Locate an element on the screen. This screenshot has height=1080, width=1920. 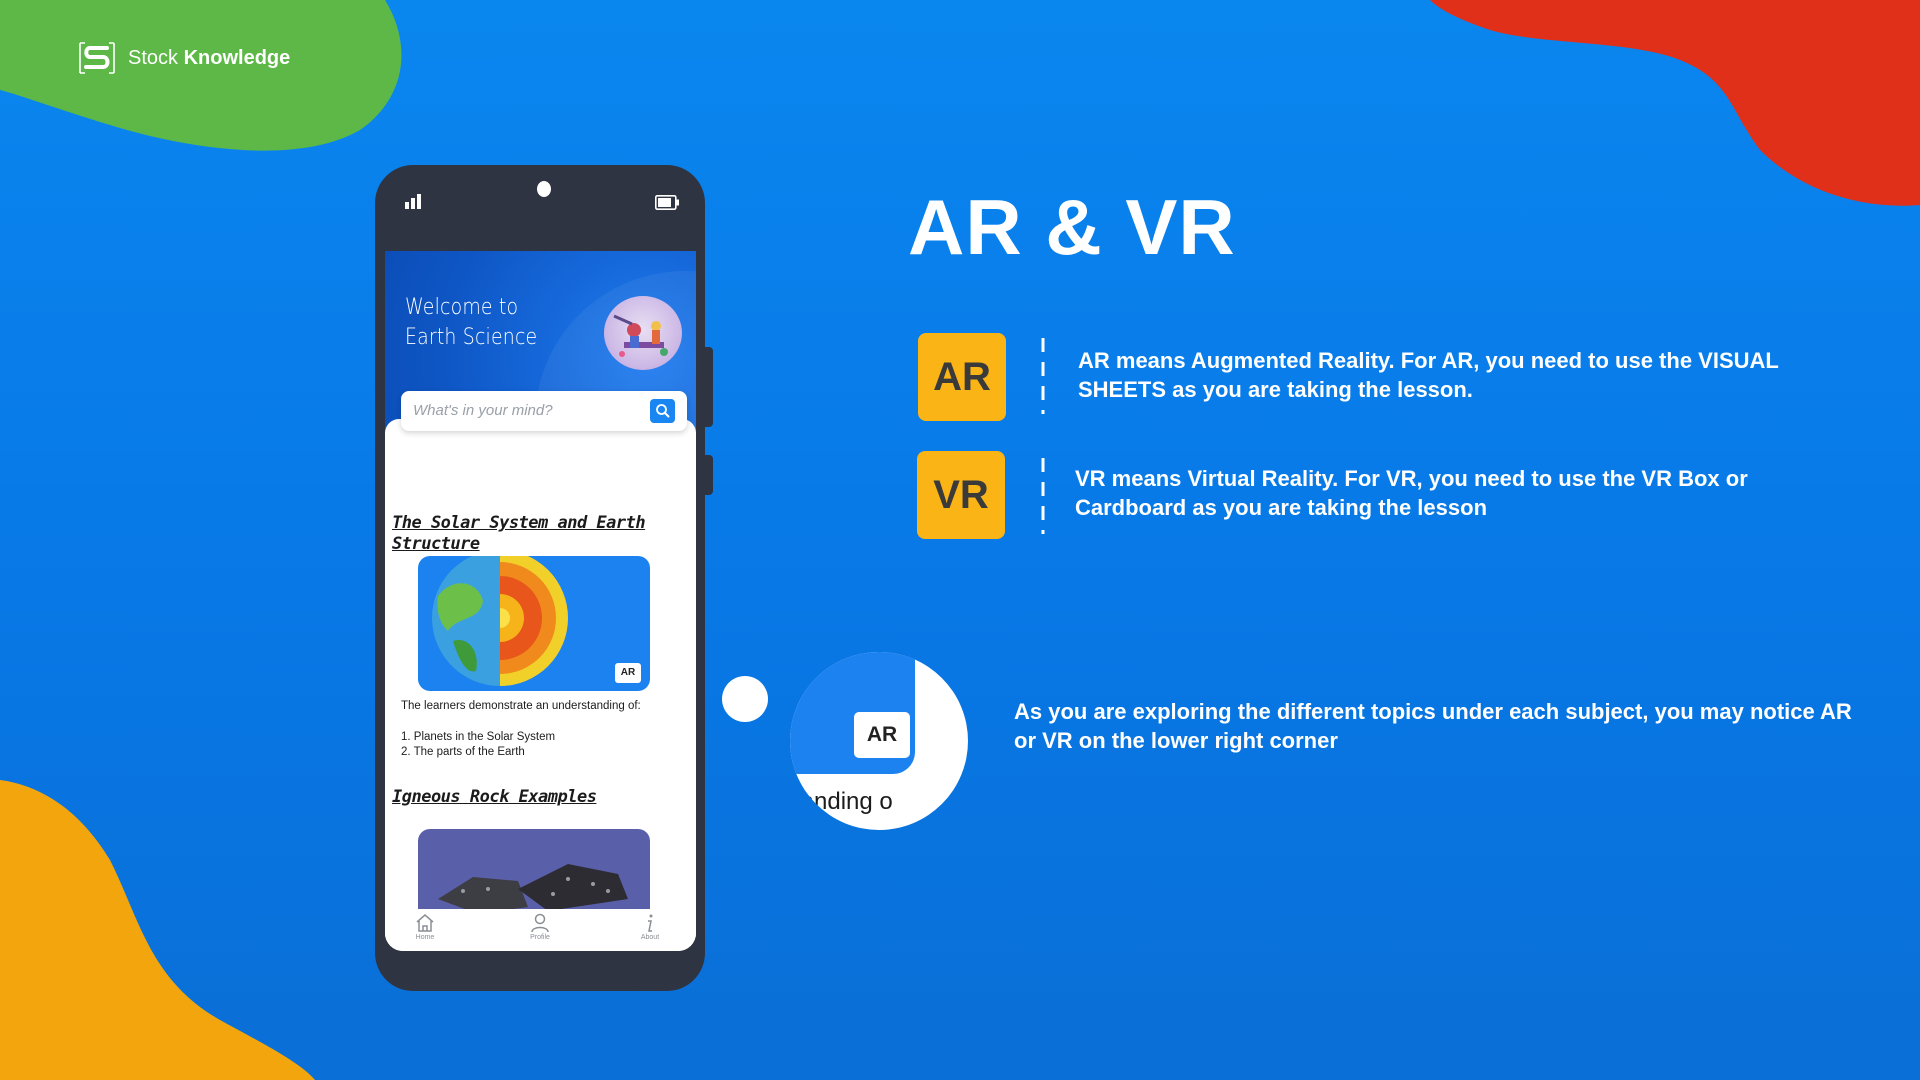
home-icon is located at coordinates (425, 923).